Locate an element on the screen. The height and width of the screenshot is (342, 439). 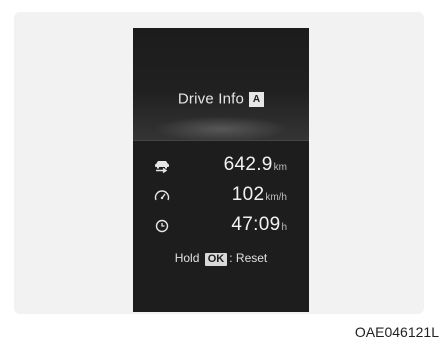
clock-icon is located at coordinates (162, 226).